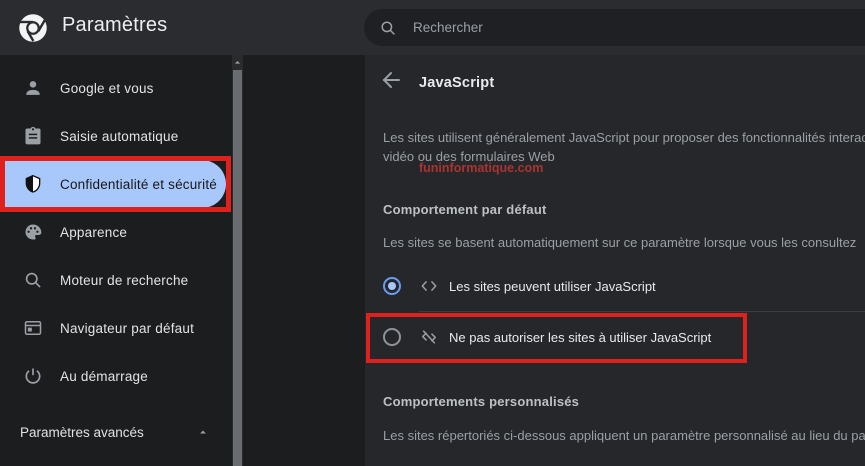  Describe the element at coordinates (481, 401) in the screenshot. I see `custom-behaviors-title: Comportements personnalisés` at that location.